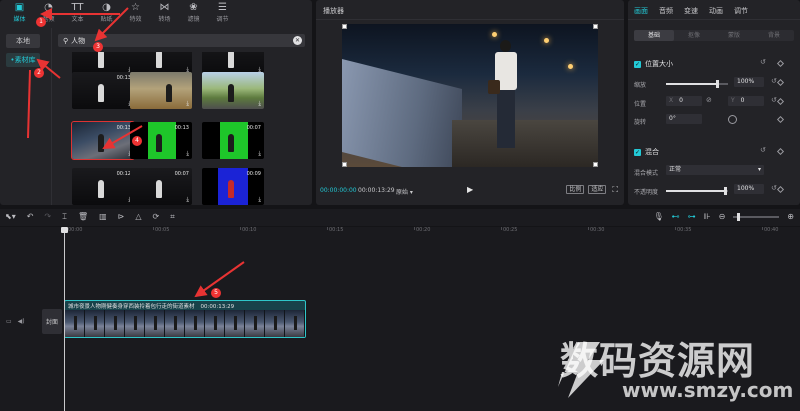 The height and width of the screenshot is (411, 800). I want to click on redo-icon: ↷, so click(47, 217).